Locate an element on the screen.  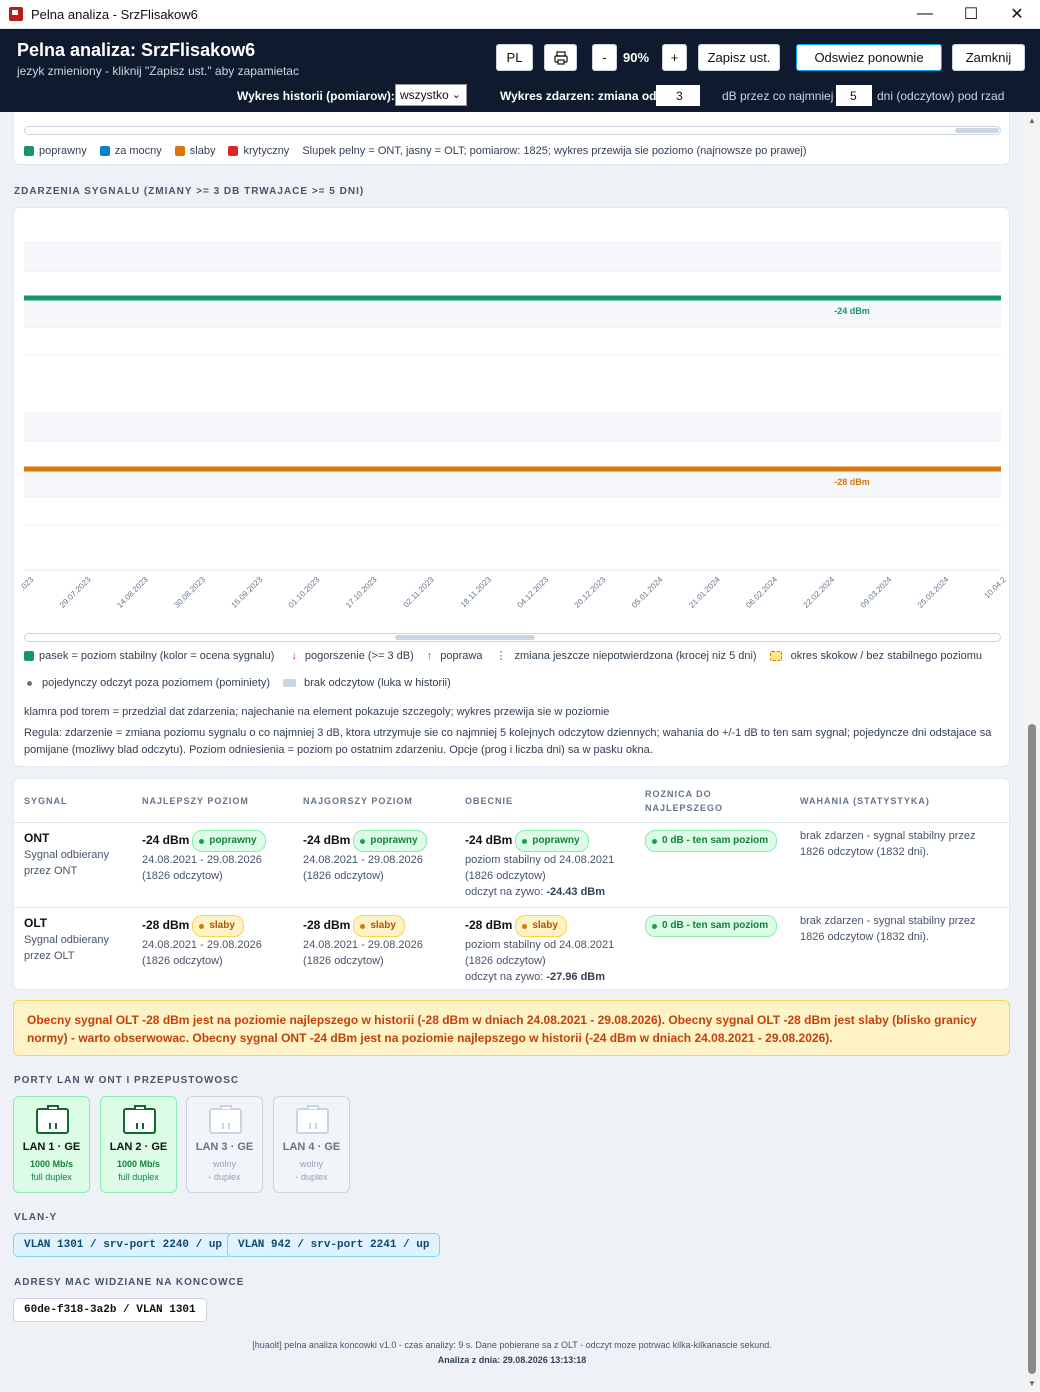
dot-icon is located at coordinates (29, 683).